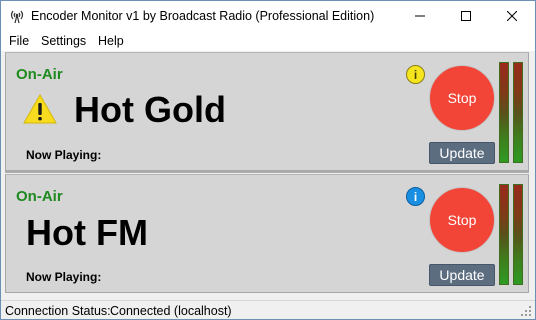 Image resolution: width=536 pixels, height=320 pixels. Describe the element at coordinates (40, 108) in the screenshot. I see `warning-icon` at that location.